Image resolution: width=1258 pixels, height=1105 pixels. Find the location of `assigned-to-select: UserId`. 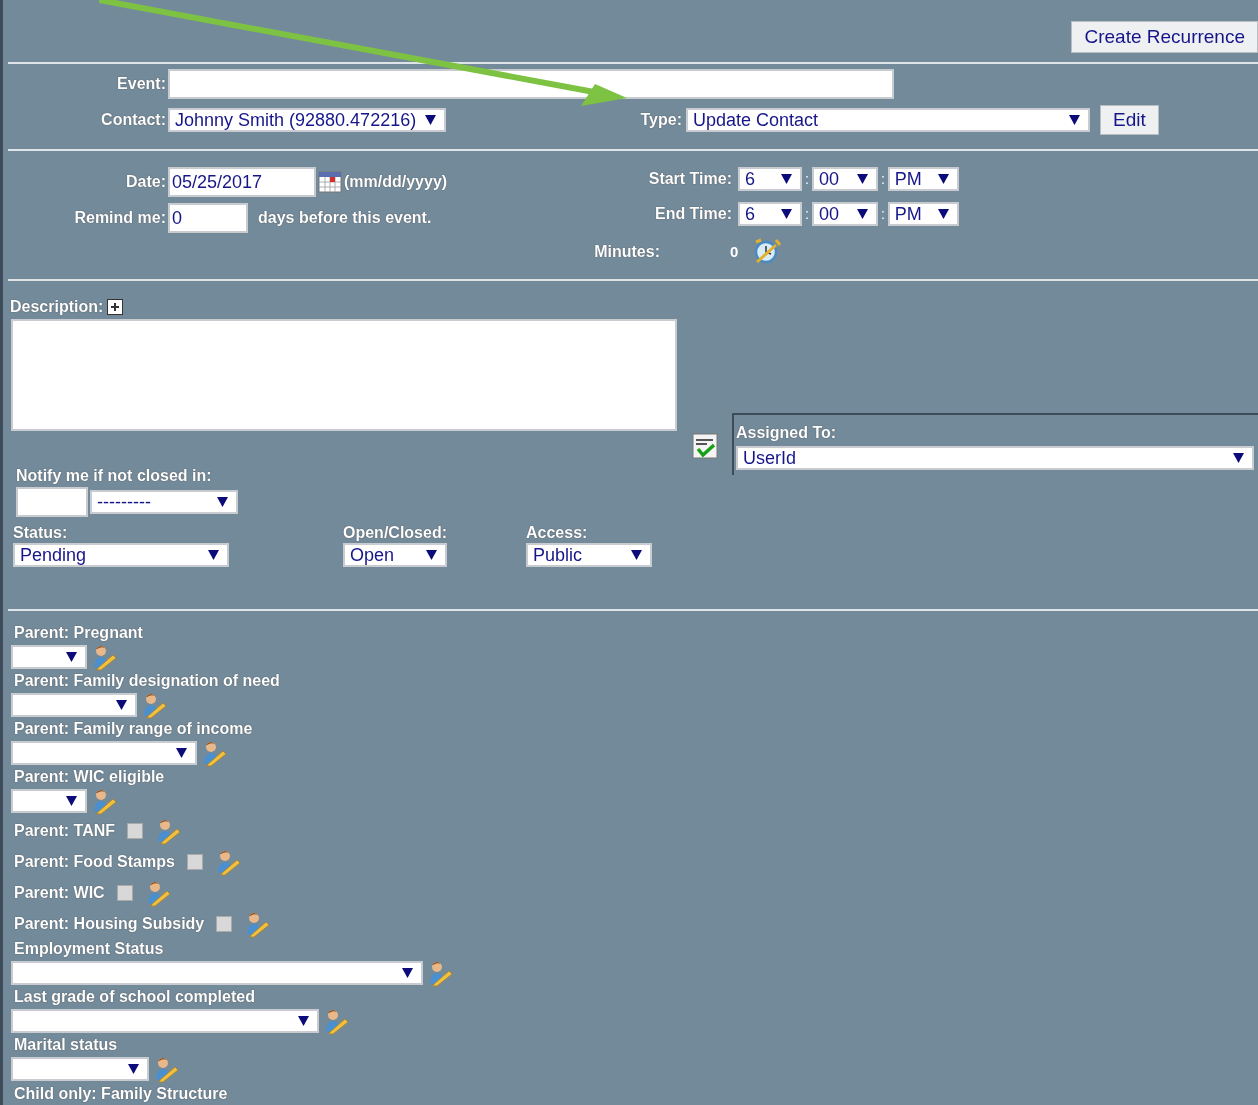

assigned-to-select: UserId is located at coordinates (995, 458).